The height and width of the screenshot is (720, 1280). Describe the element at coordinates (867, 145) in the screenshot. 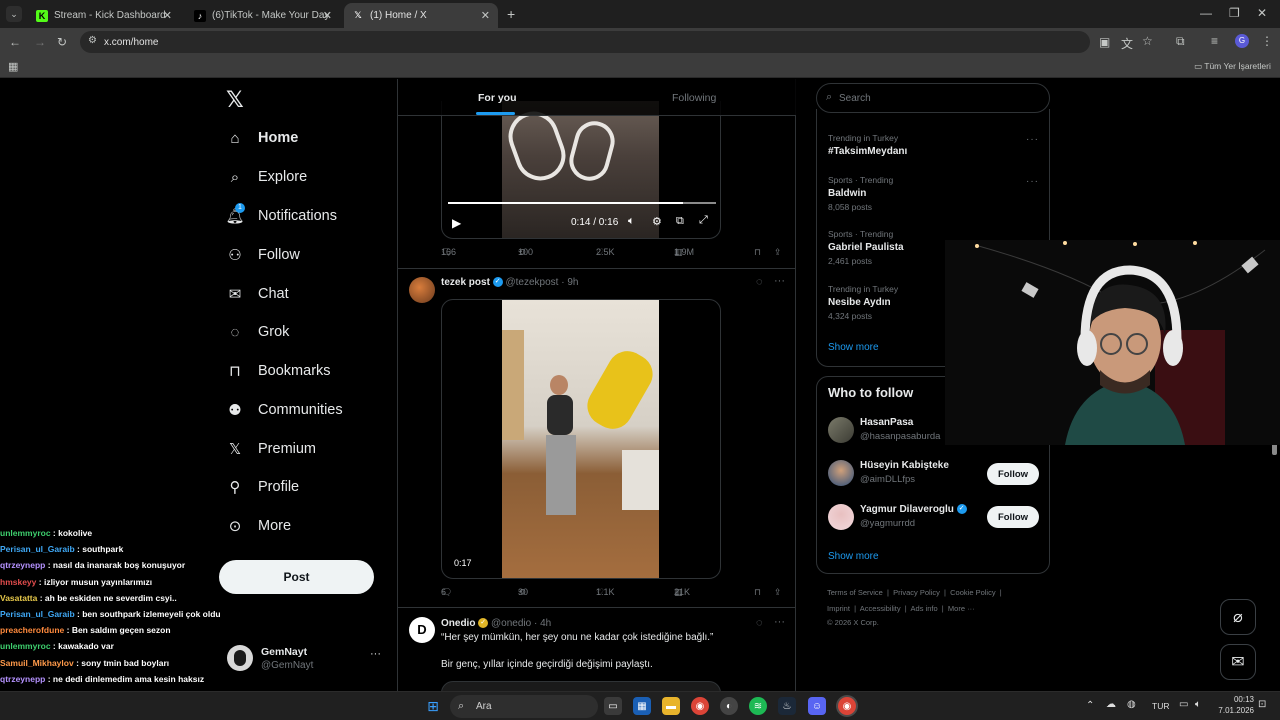

I see `trend-item: Trending in Turkey #TaksimMeydanı` at that location.